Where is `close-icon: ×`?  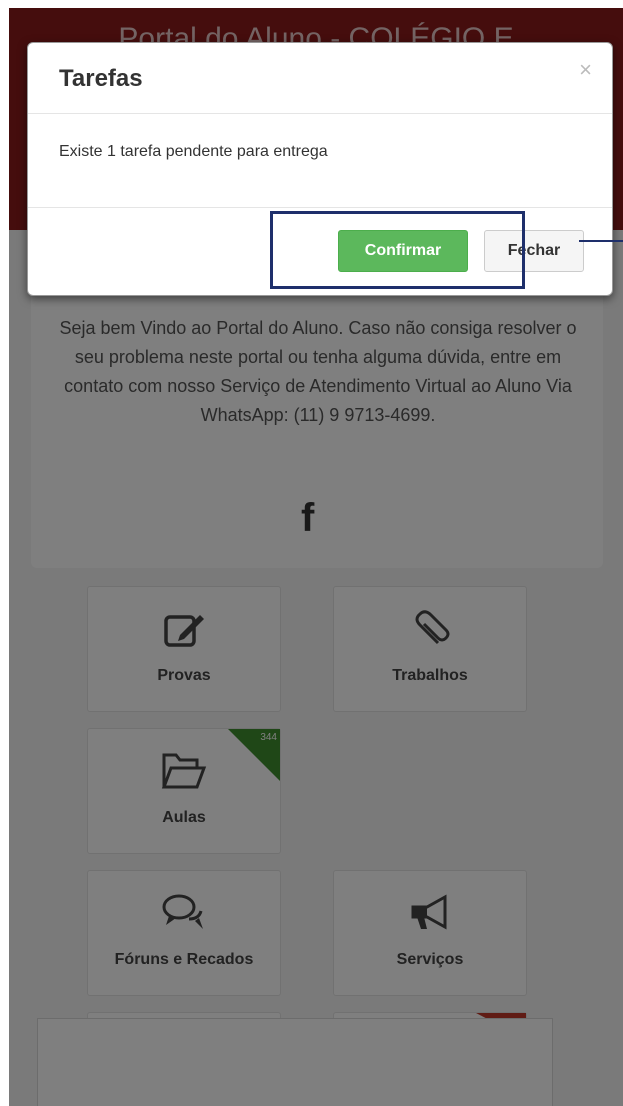 close-icon: × is located at coordinates (585, 70).